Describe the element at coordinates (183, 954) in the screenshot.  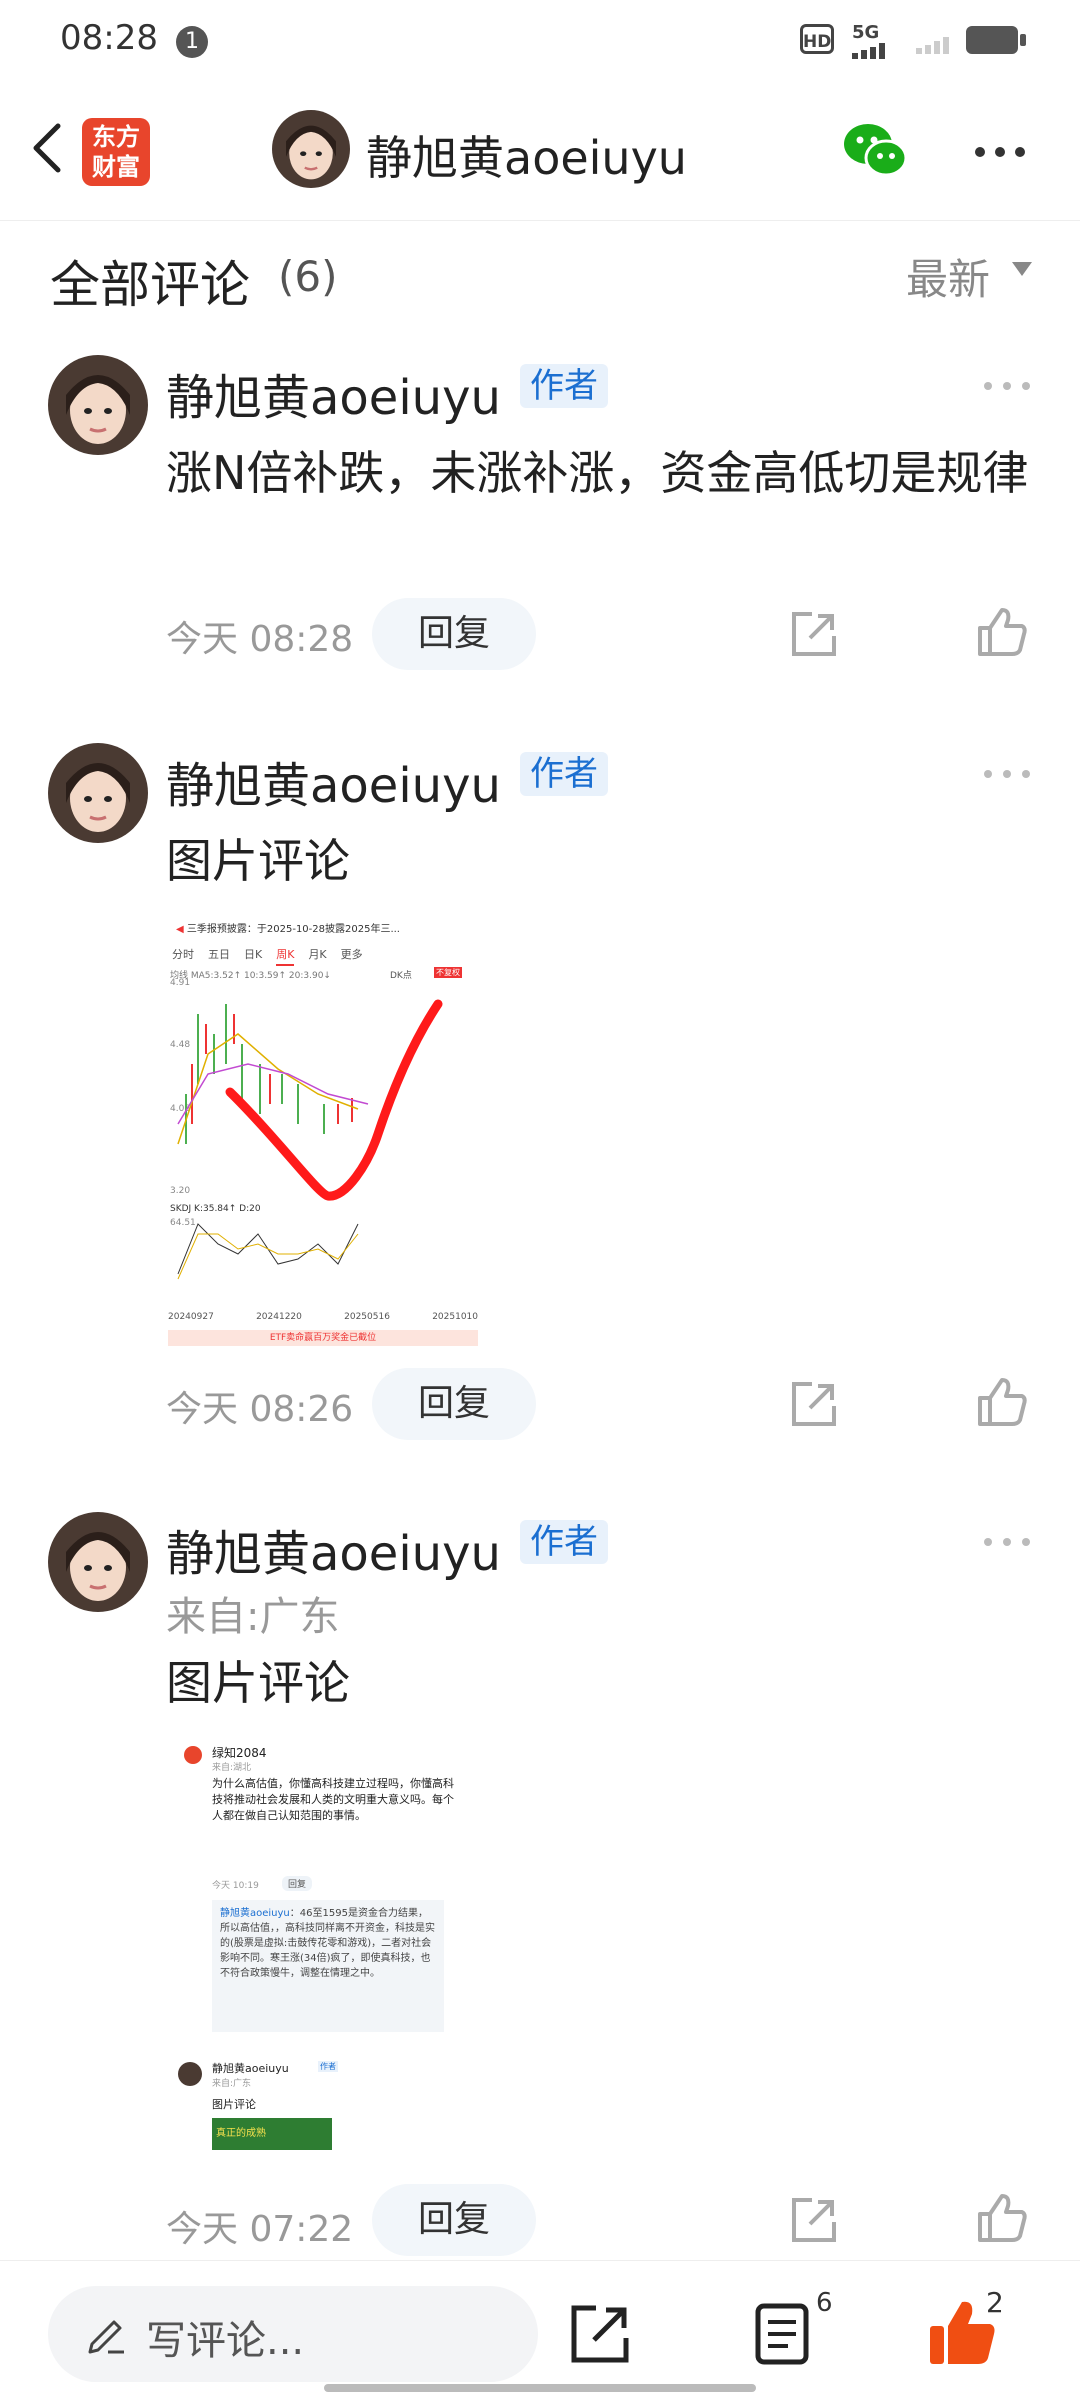
I see `image-tab: 分时` at that location.